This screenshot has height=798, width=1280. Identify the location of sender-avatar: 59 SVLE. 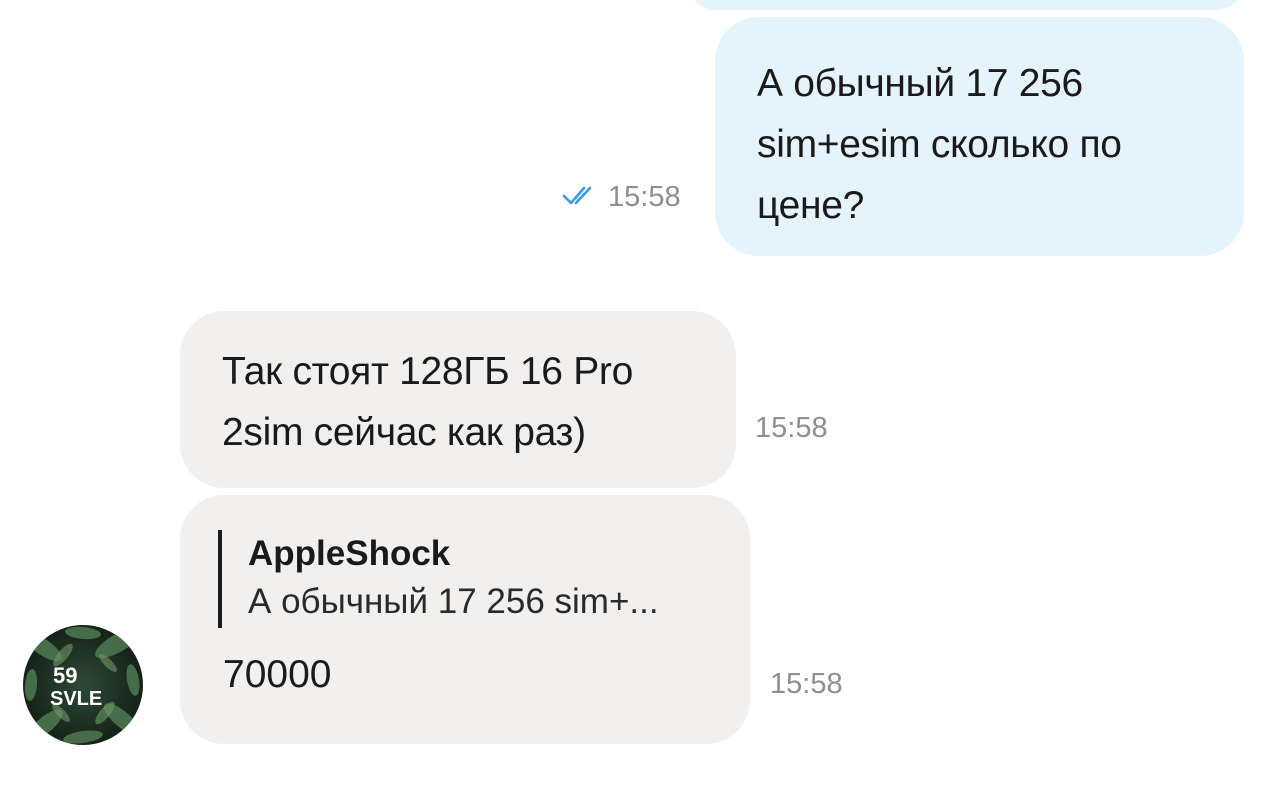
(83, 685).